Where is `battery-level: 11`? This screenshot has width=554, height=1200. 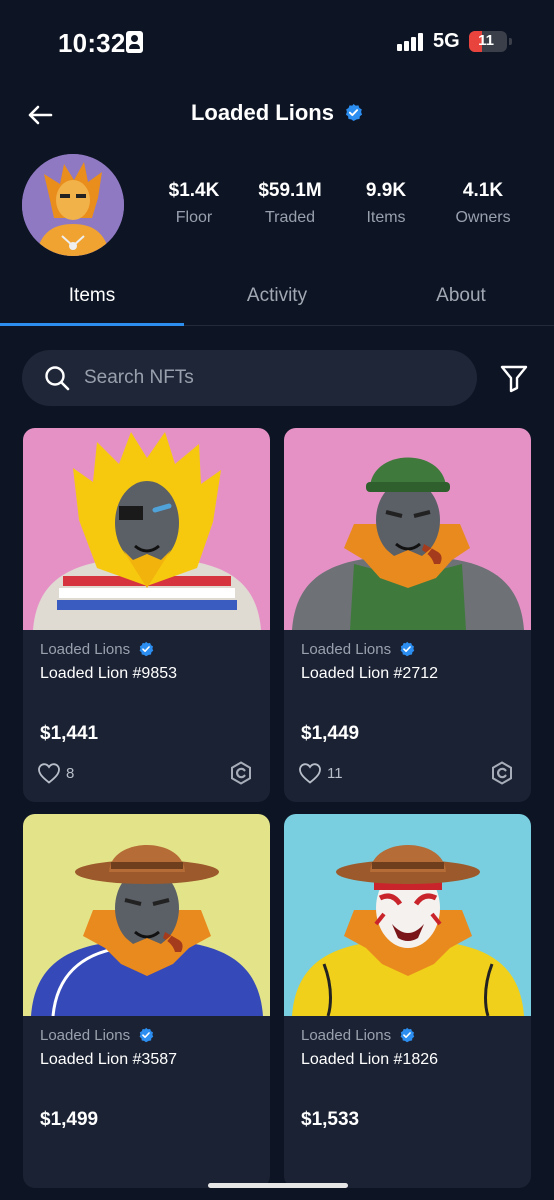
battery-level: 11 is located at coordinates (486, 40).